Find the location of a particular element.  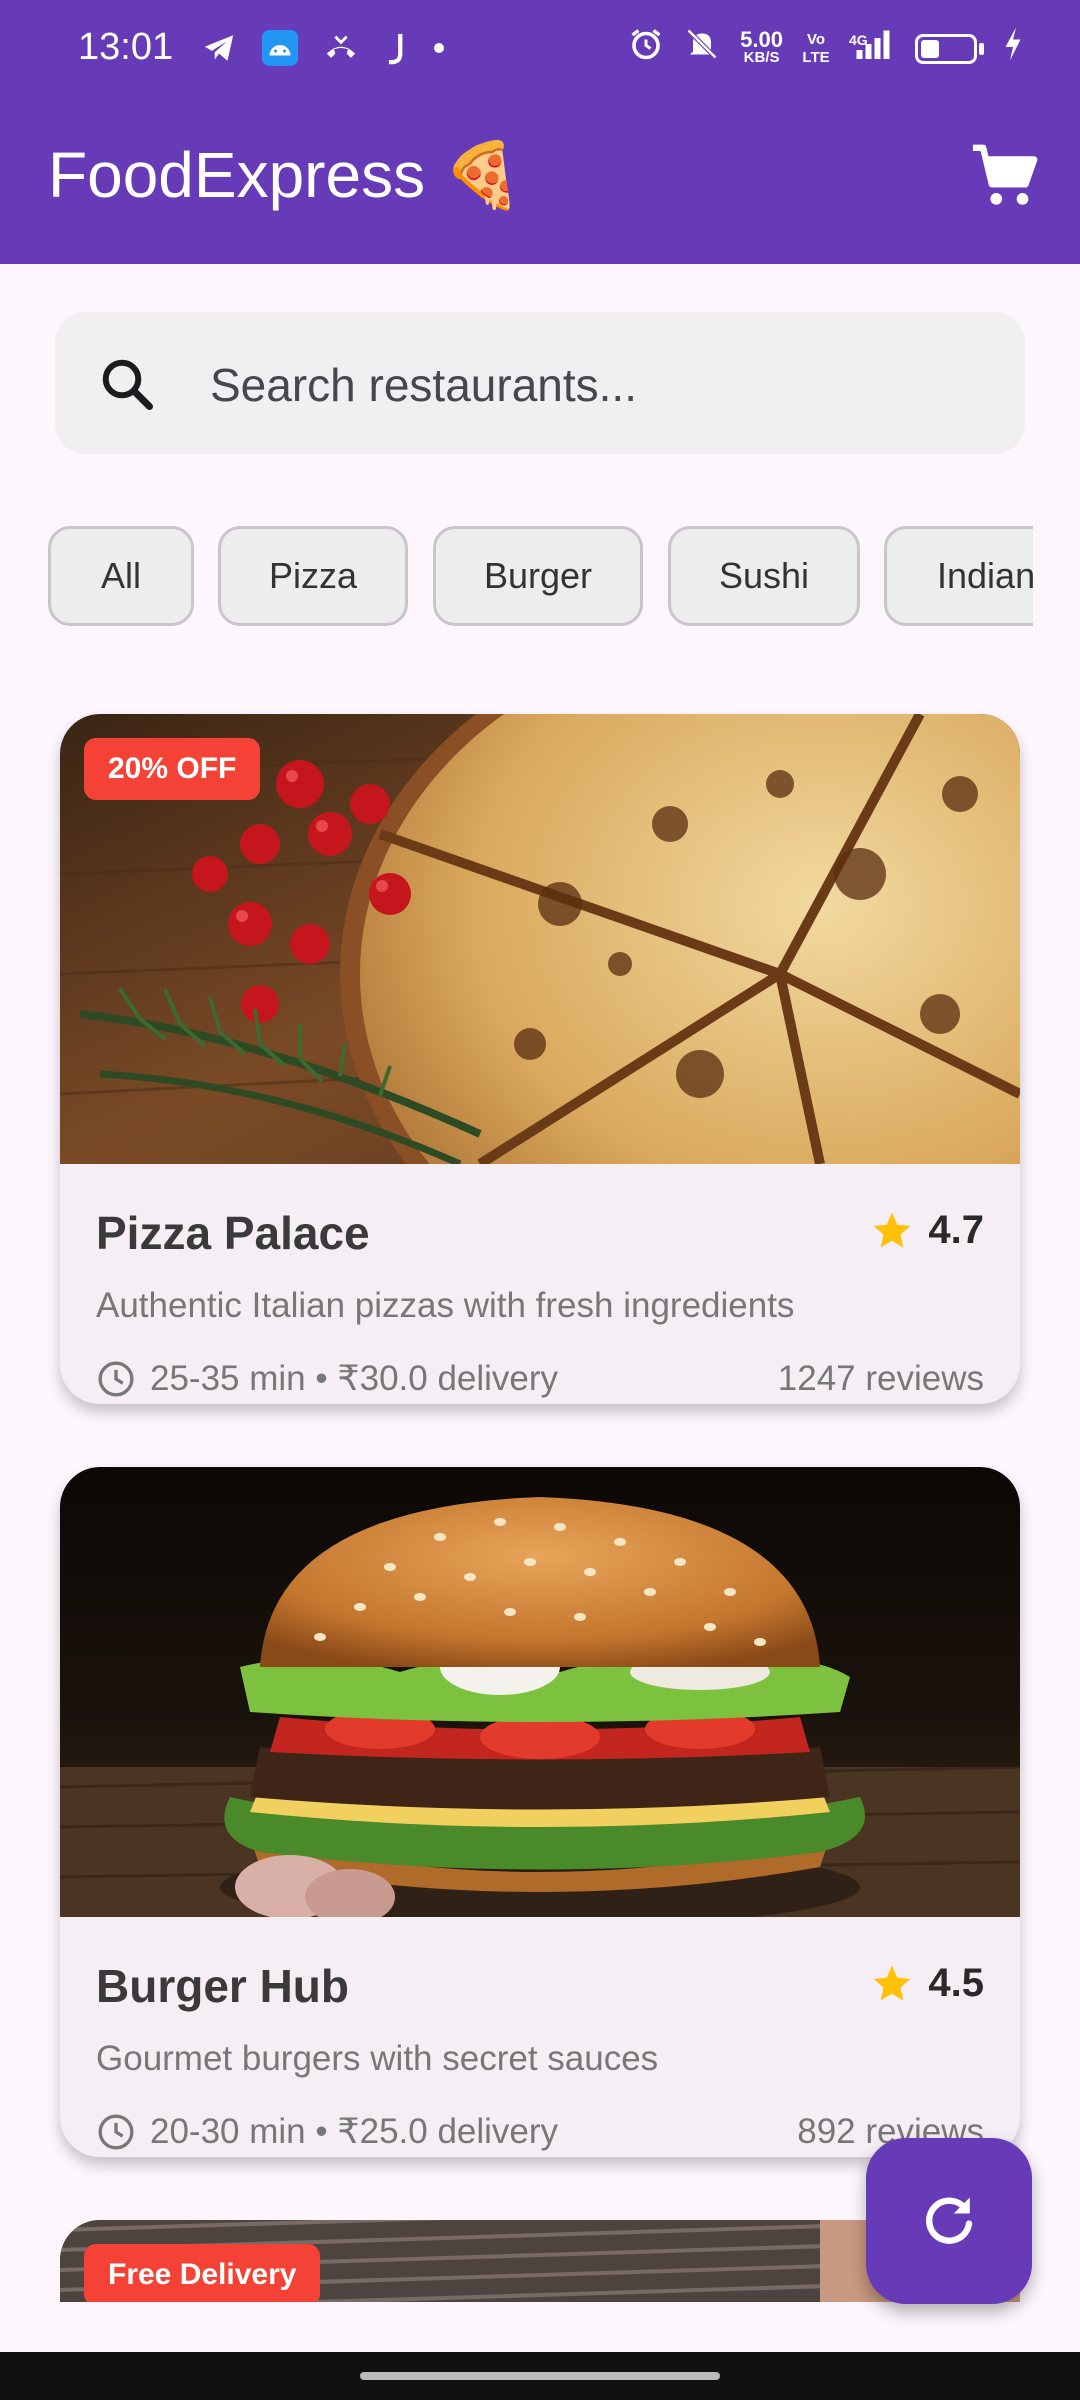

missed-call-icon is located at coordinates (341, 52).